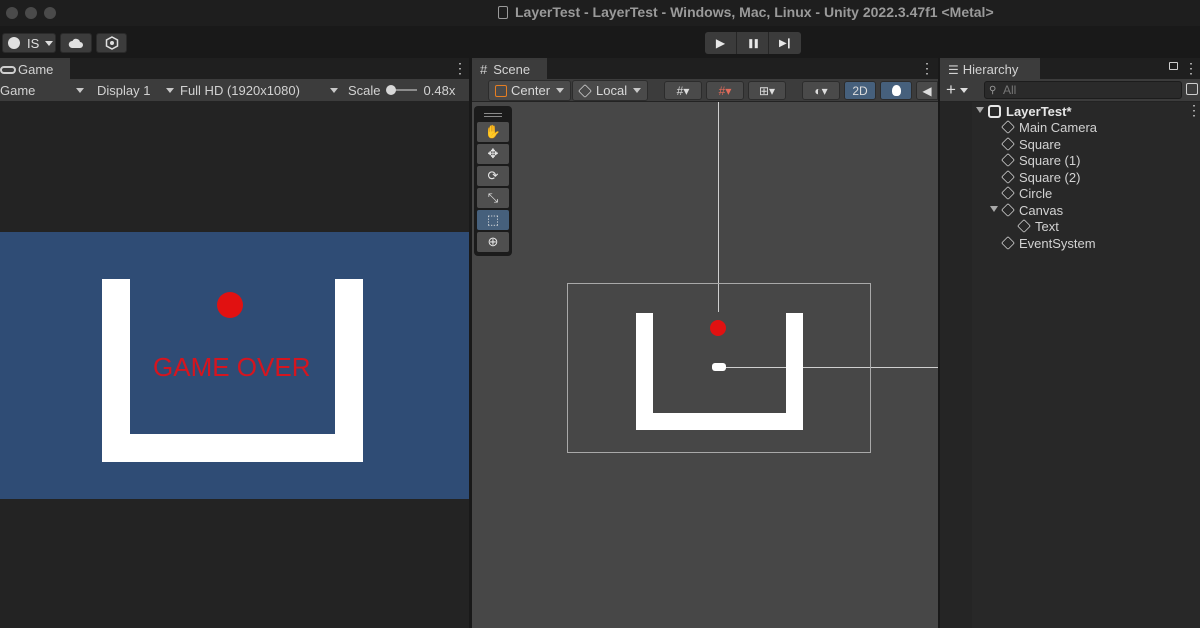 This screenshot has width=1200, height=628. Describe the element at coordinates (1173, 66) in the screenshot. I see `lock-icon` at that location.